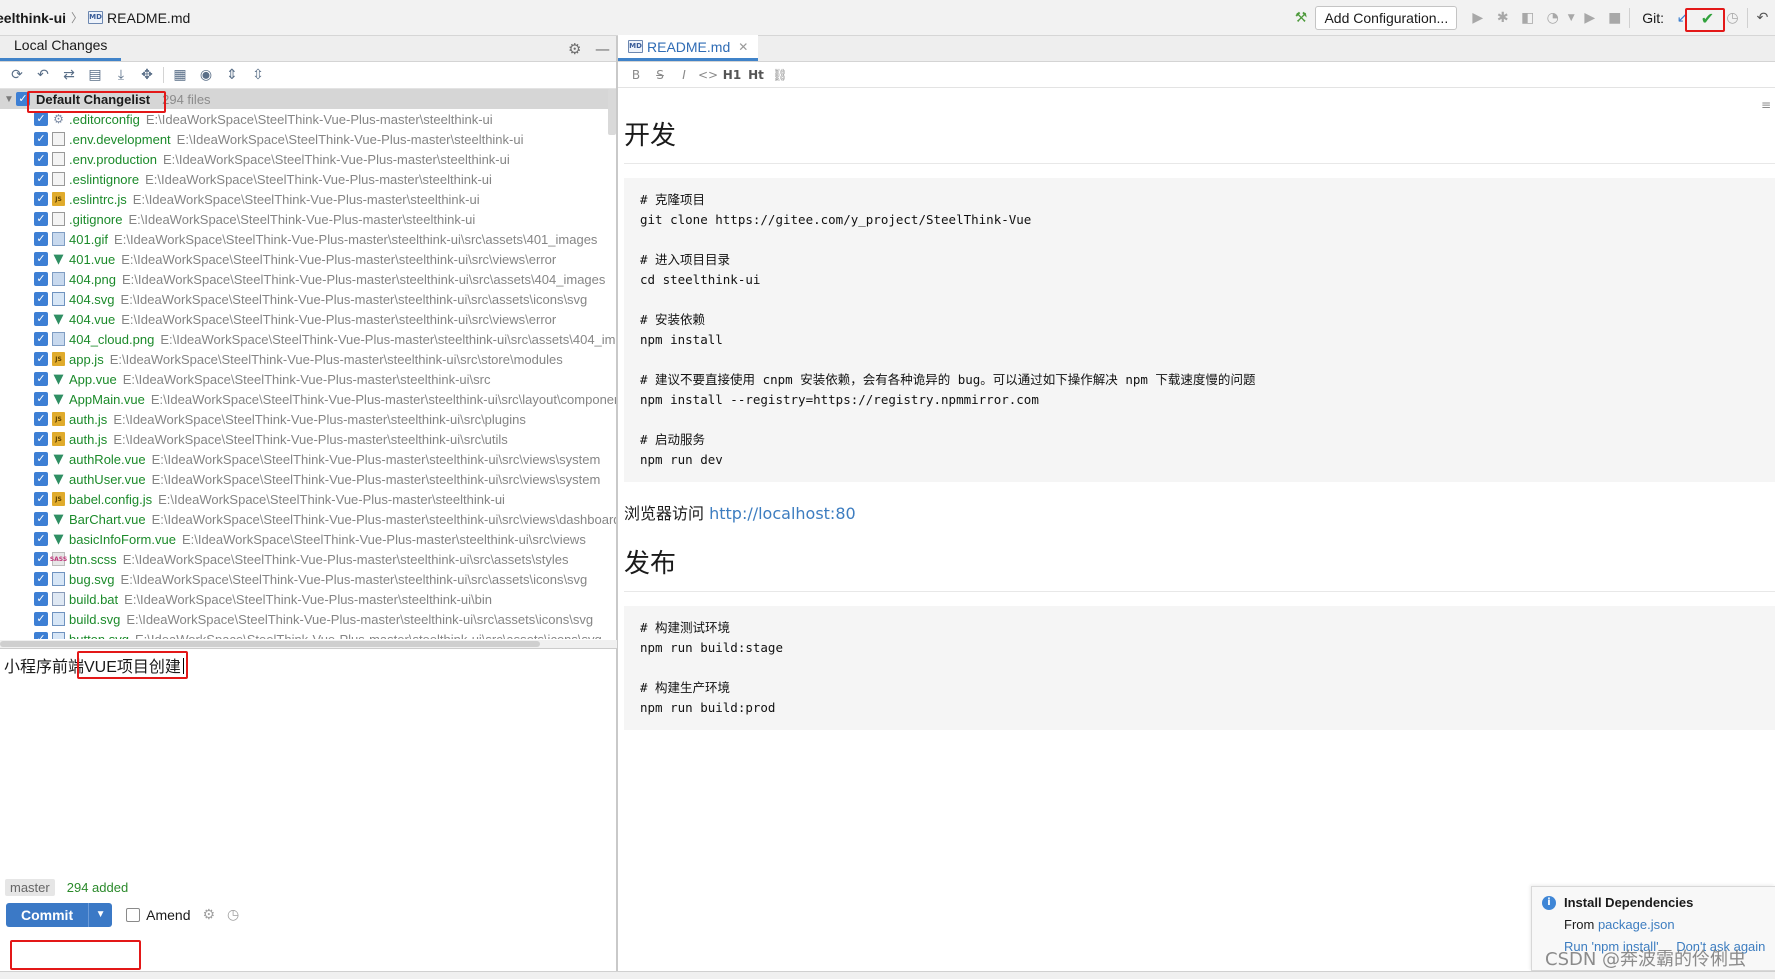 The width and height of the screenshot is (1775, 979). What do you see at coordinates (47, 915) in the screenshot?
I see `commit-button: Commit` at bounding box center [47, 915].